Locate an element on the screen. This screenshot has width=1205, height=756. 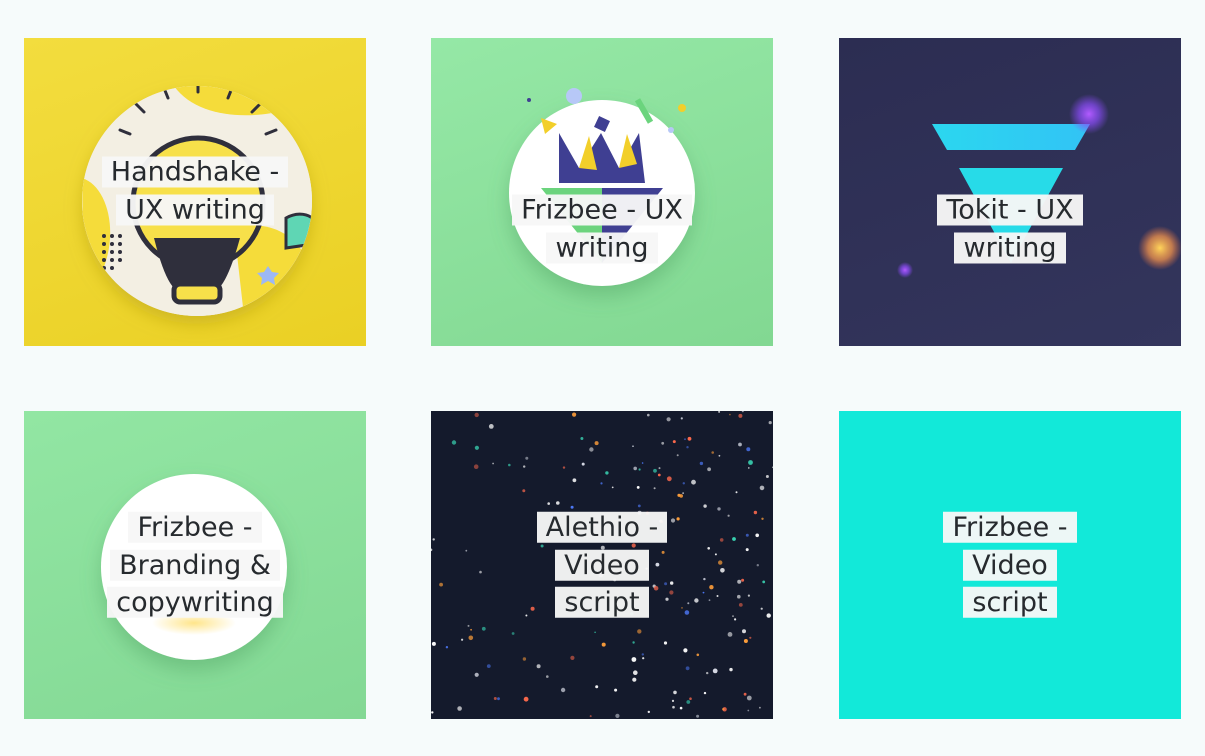
project-card-alethio: Alethio - Video script is located at coordinates (602, 565).